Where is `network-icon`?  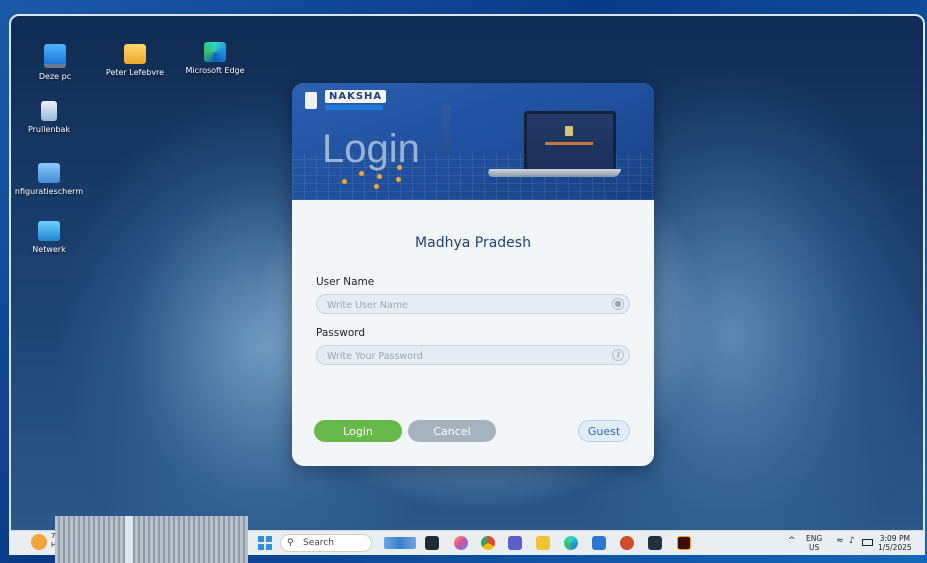
network-icon is located at coordinates (49, 231).